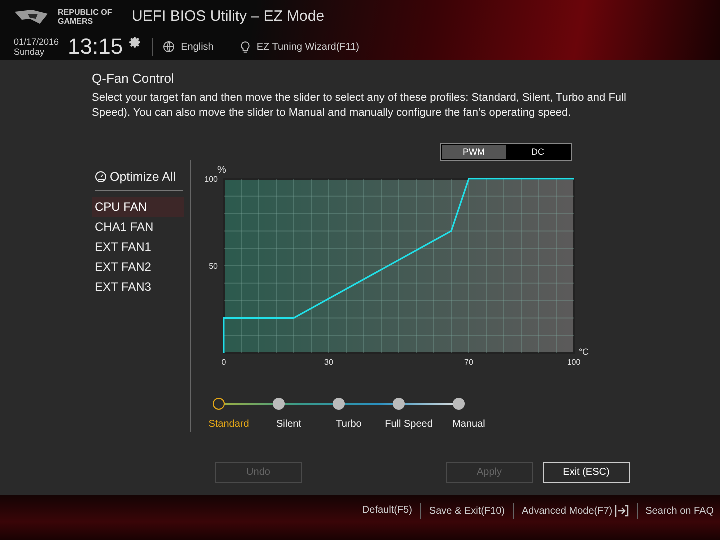  What do you see at coordinates (76, 21) in the screenshot?
I see `logo-text: GAMERS` at bounding box center [76, 21].